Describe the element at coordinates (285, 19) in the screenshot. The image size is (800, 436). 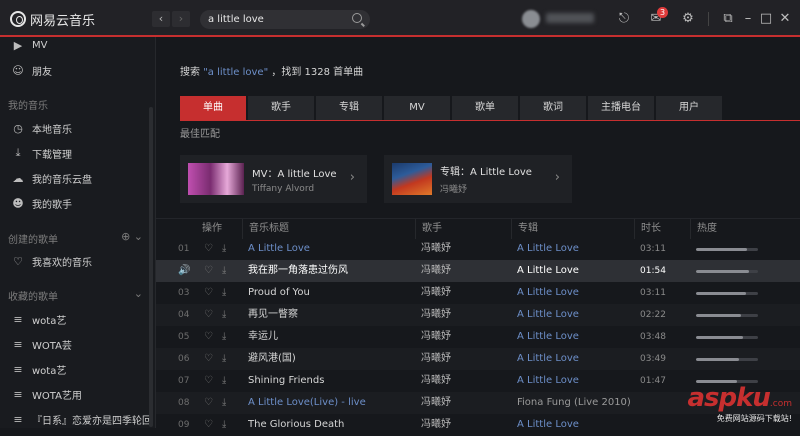
I see `search-box: a little love` at that location.